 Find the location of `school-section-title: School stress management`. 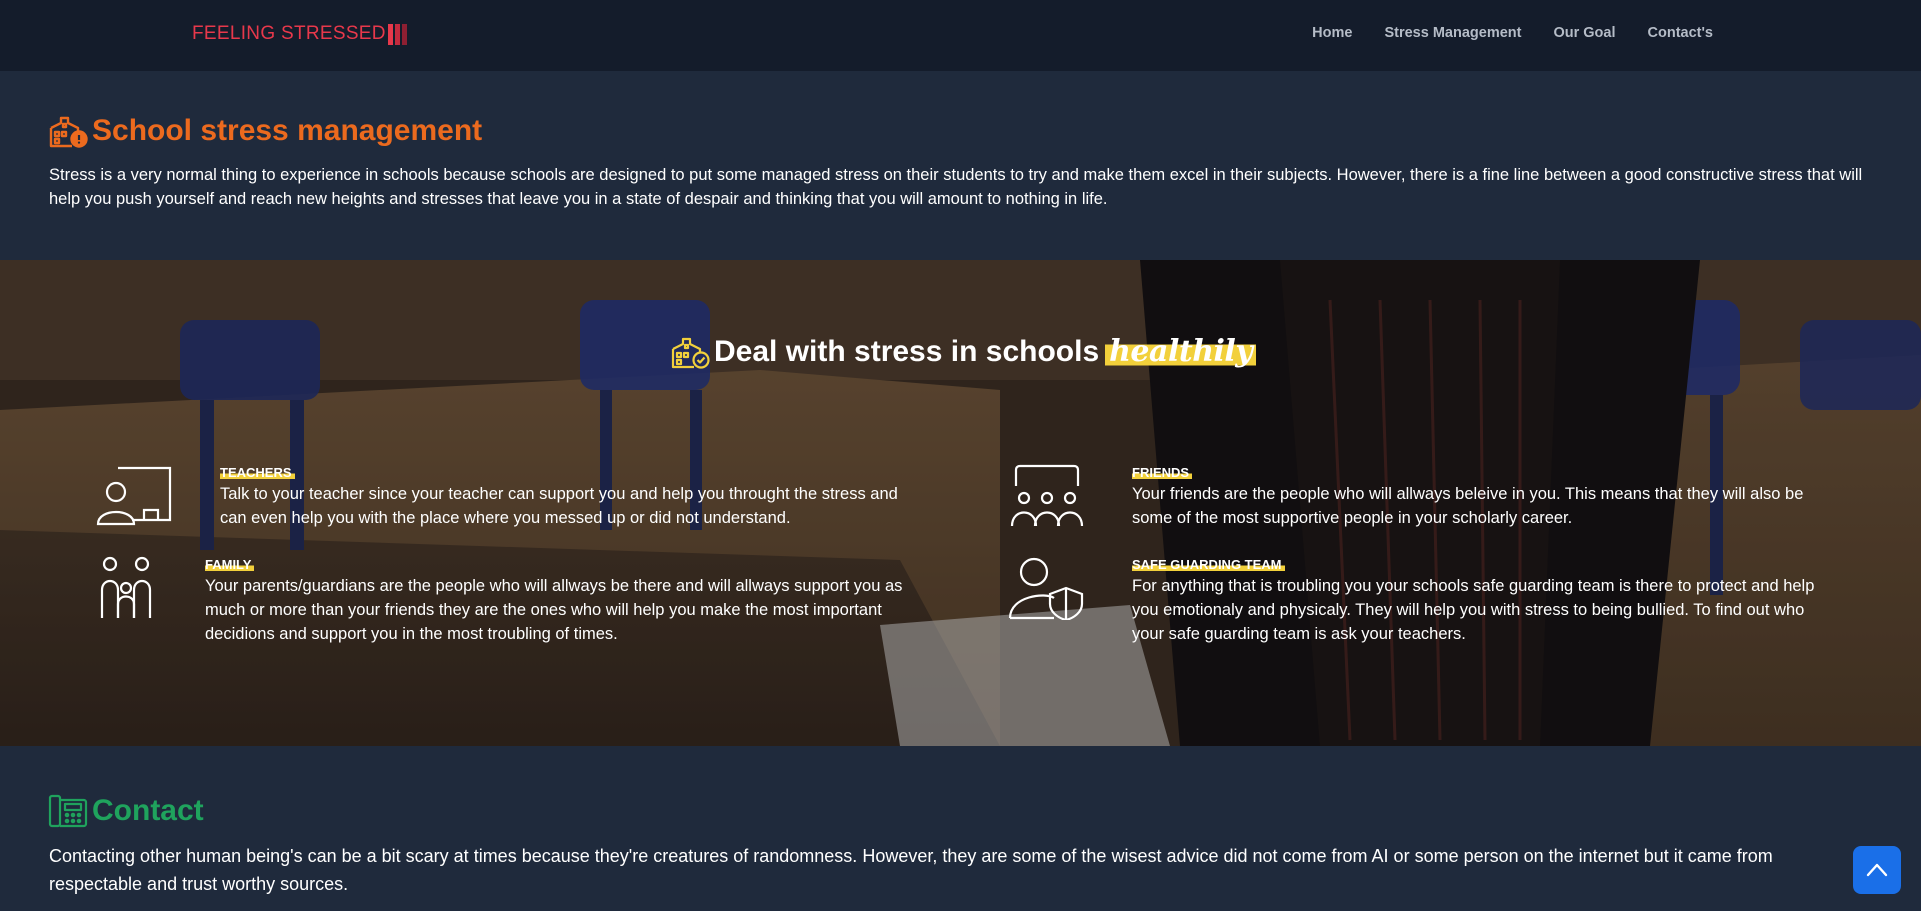

school-section-title: School stress management is located at coordinates (265, 131).